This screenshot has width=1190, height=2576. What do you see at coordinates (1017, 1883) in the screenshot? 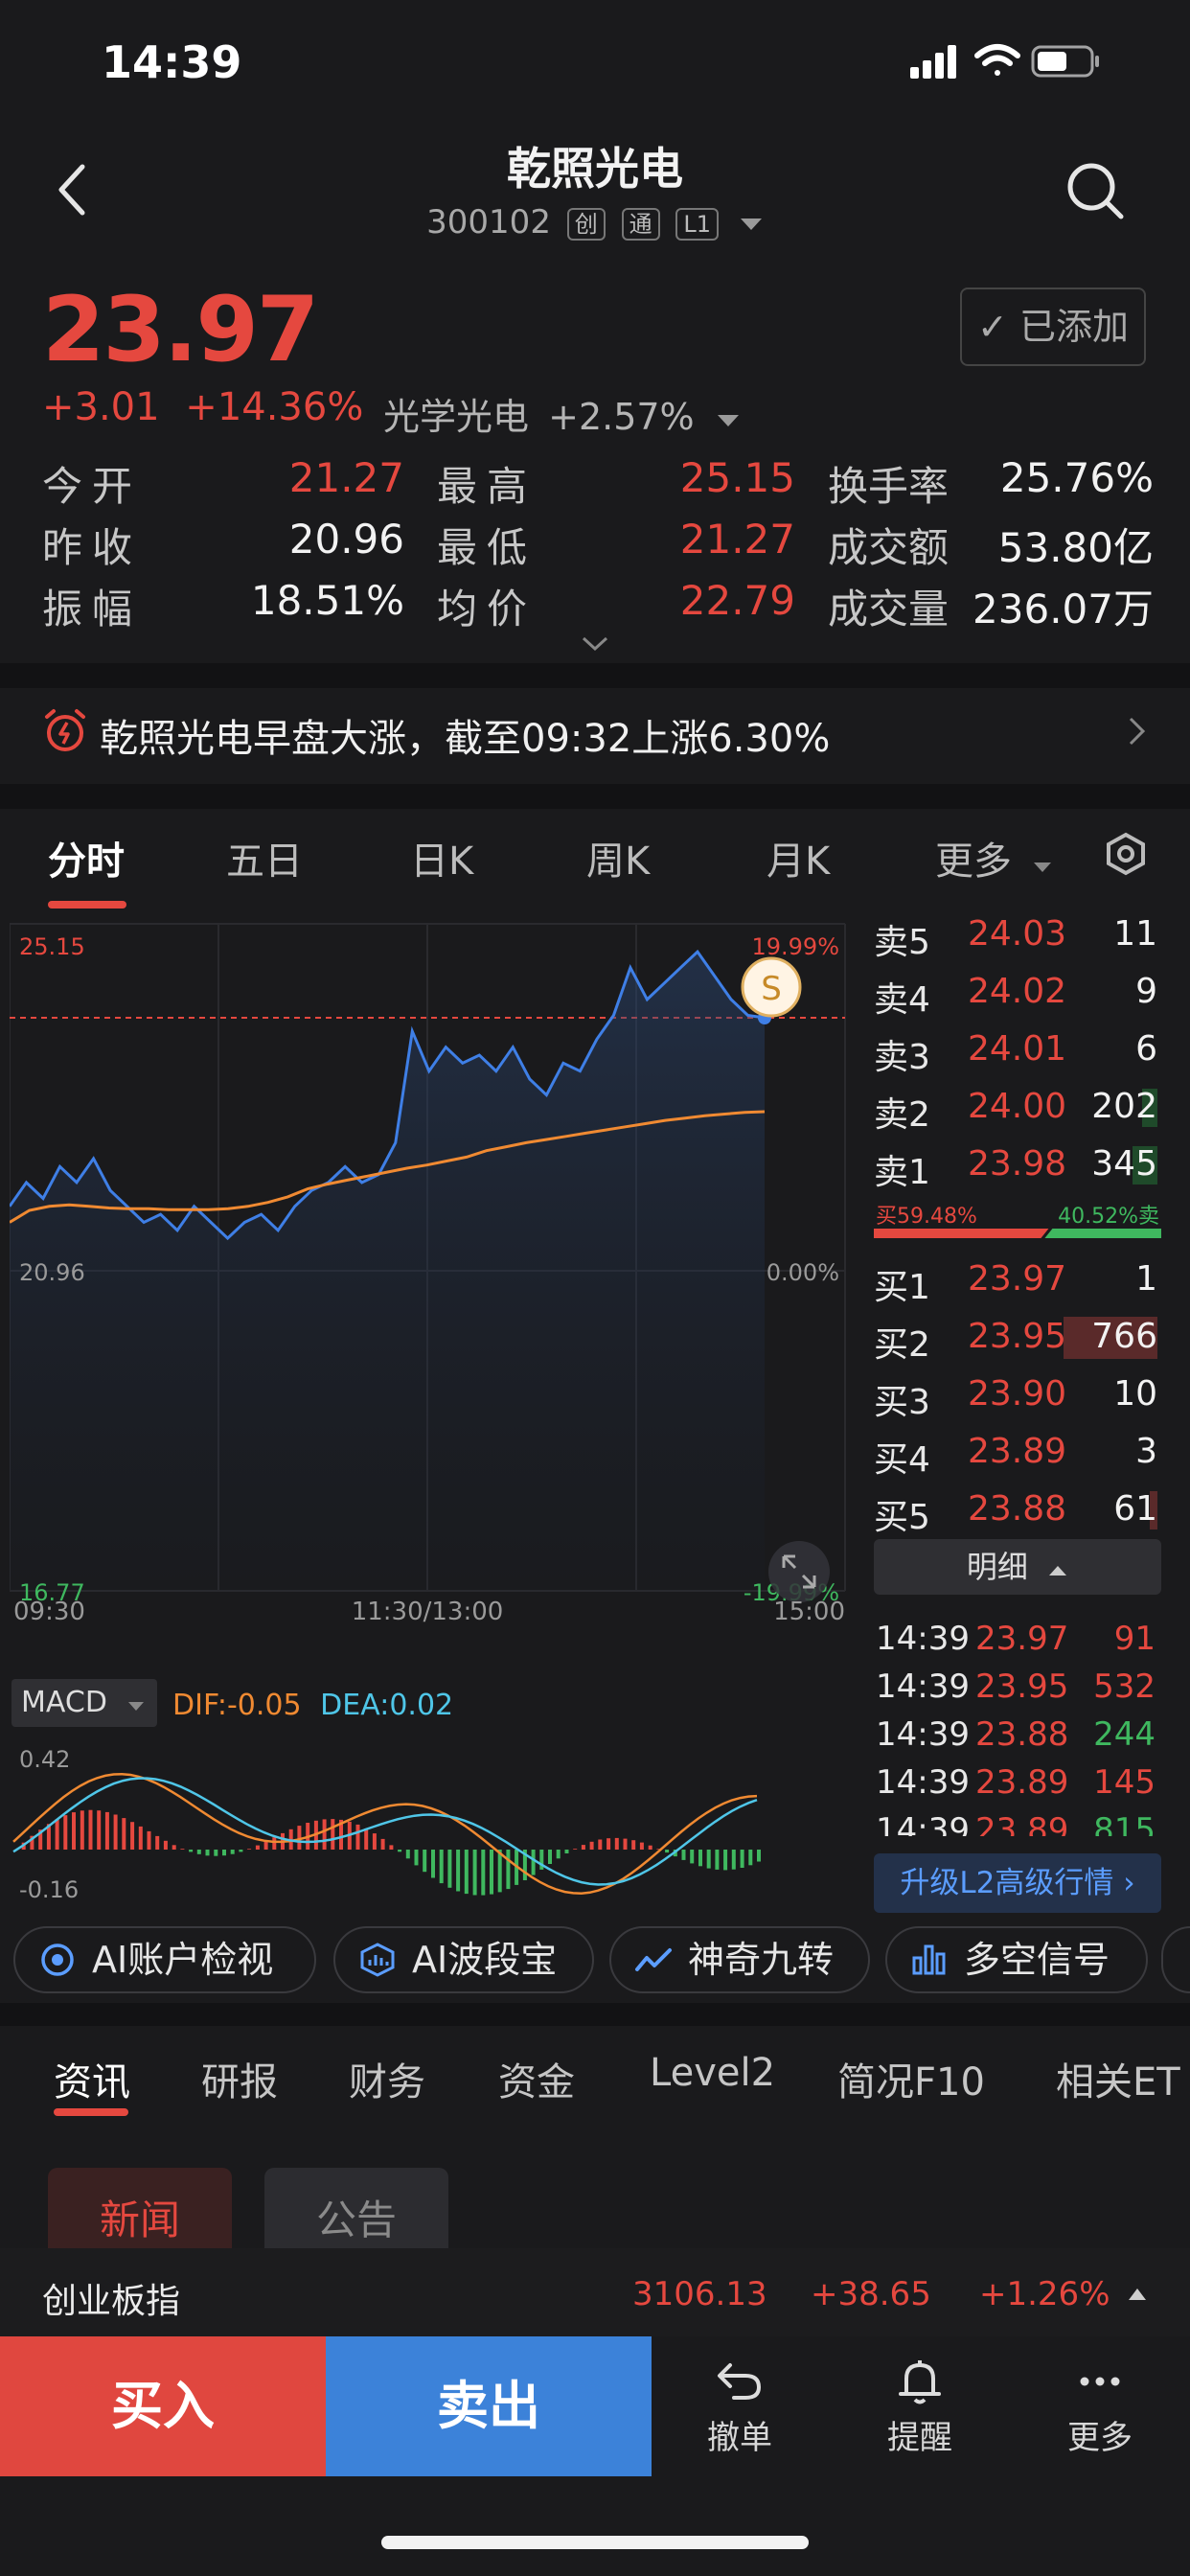
I see `upgrade-l2-button: 升级L2高级行情 ›` at bounding box center [1017, 1883].